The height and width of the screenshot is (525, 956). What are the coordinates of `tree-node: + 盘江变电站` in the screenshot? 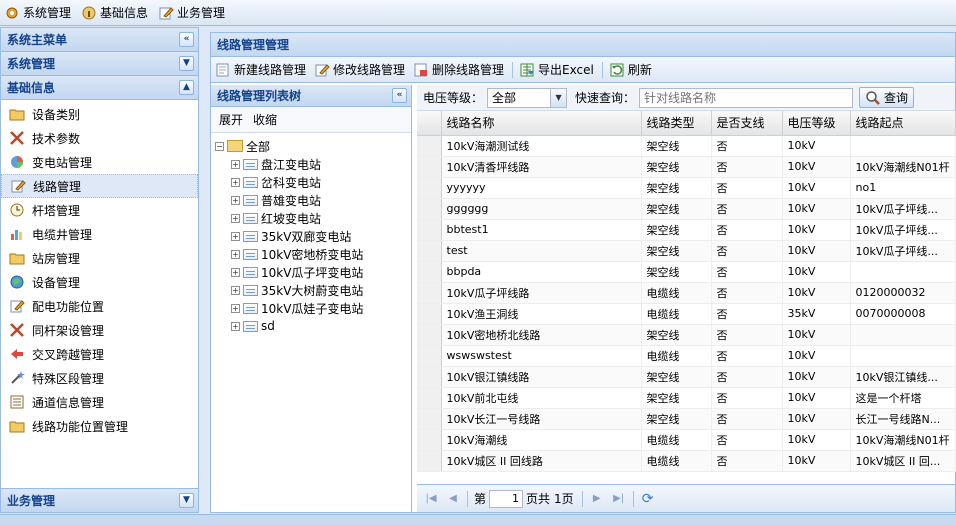 It's located at (313, 164).